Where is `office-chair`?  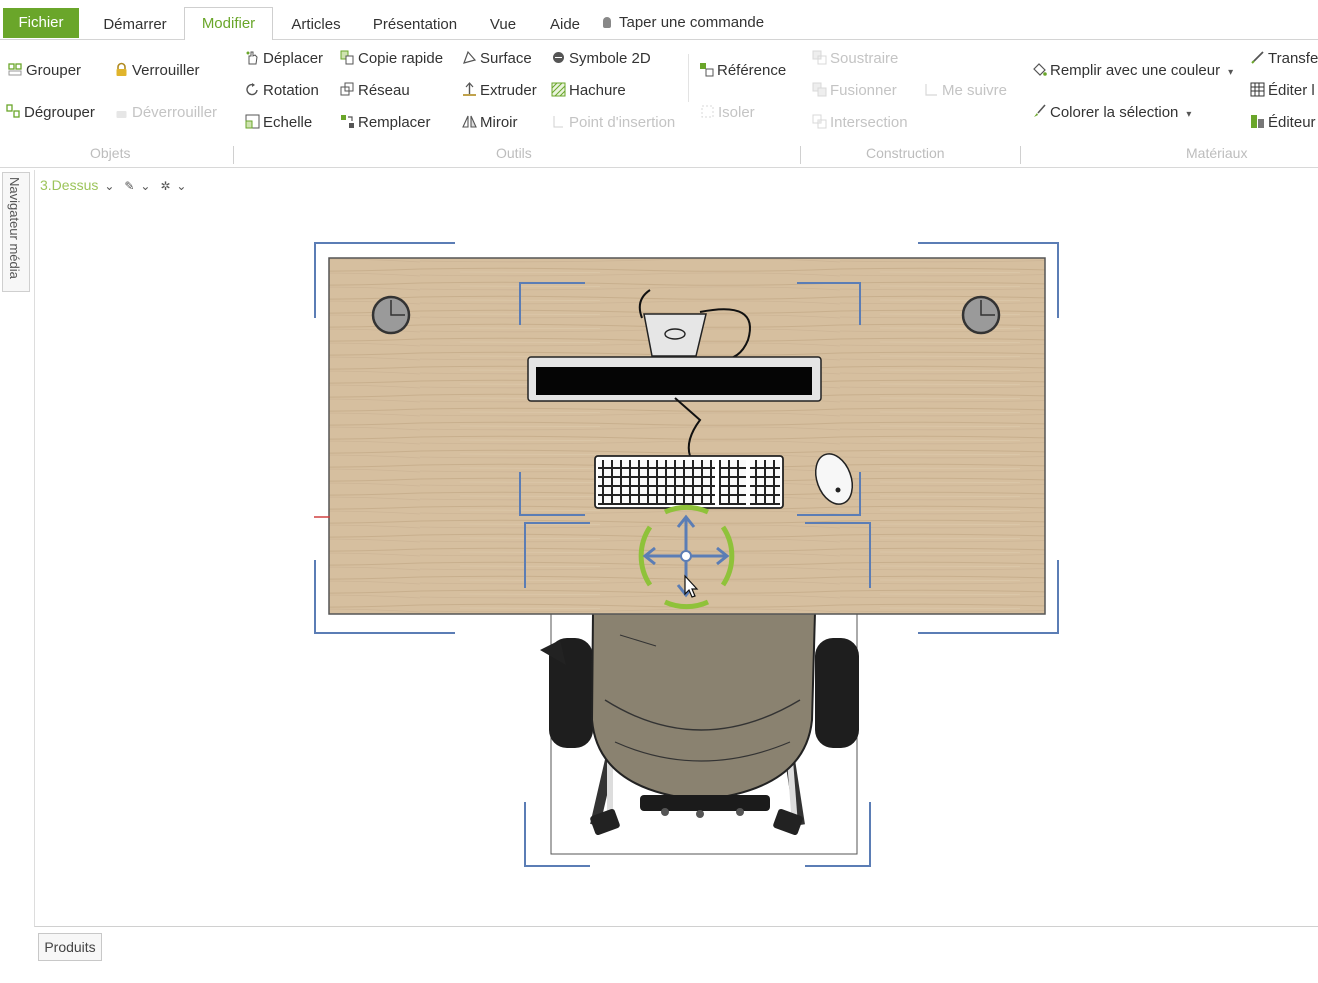 office-chair is located at coordinates (699, 733).